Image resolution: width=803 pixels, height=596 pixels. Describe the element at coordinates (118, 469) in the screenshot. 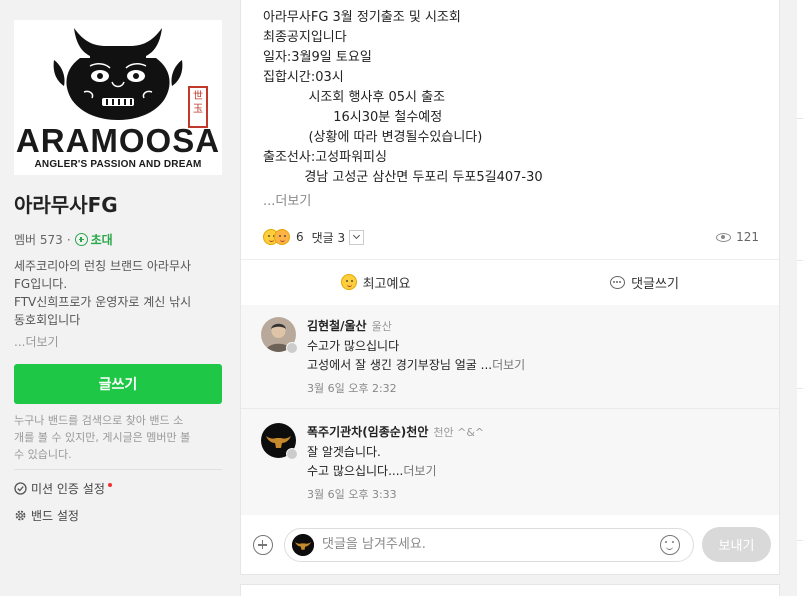

I see `sidebar-divider` at that location.